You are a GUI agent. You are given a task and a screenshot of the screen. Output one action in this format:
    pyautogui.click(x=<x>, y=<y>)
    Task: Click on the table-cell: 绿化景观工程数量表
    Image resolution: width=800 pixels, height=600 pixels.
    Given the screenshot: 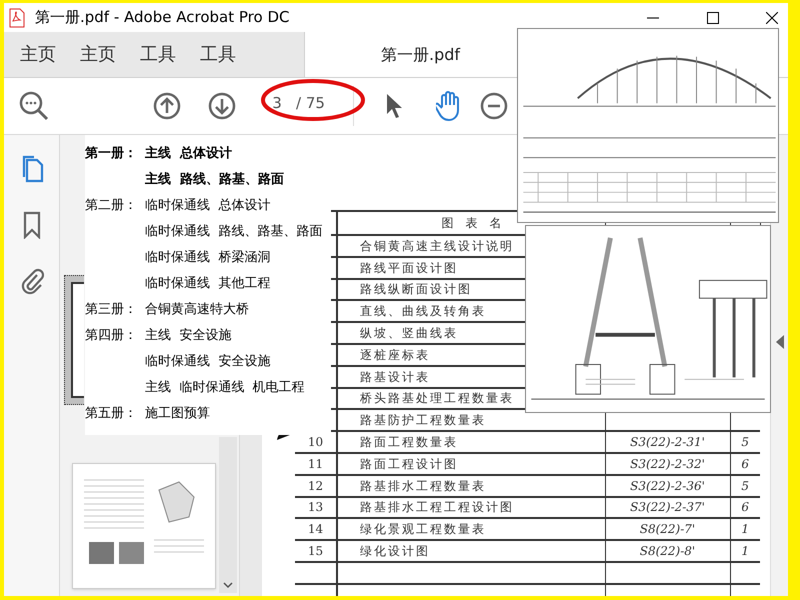 What is the action you would take?
    pyautogui.click(x=471, y=529)
    